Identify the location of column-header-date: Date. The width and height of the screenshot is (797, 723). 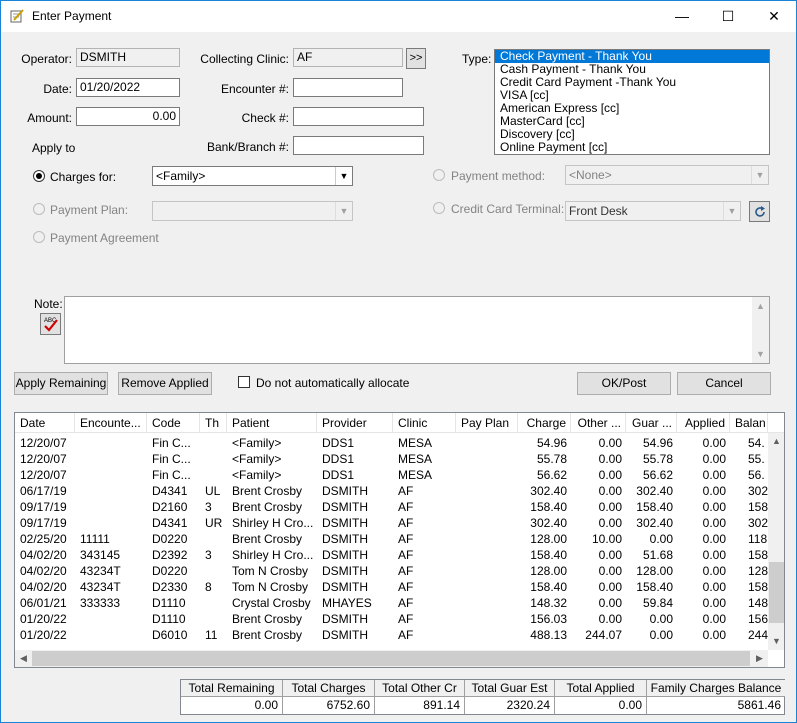
(45, 423).